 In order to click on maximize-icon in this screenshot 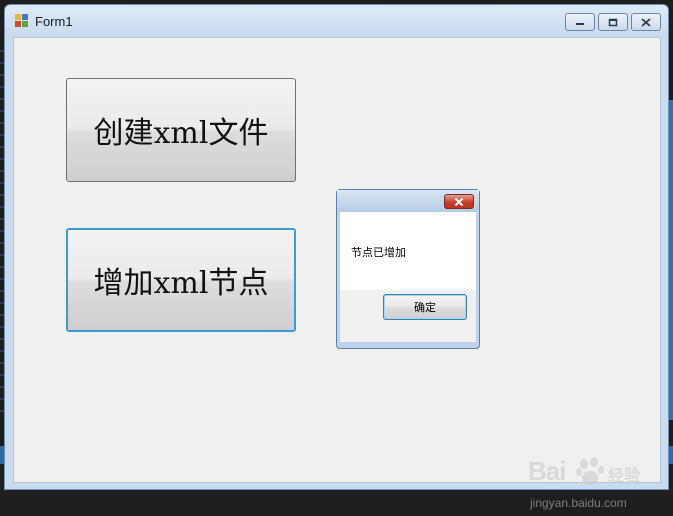, I will do `click(613, 22)`.